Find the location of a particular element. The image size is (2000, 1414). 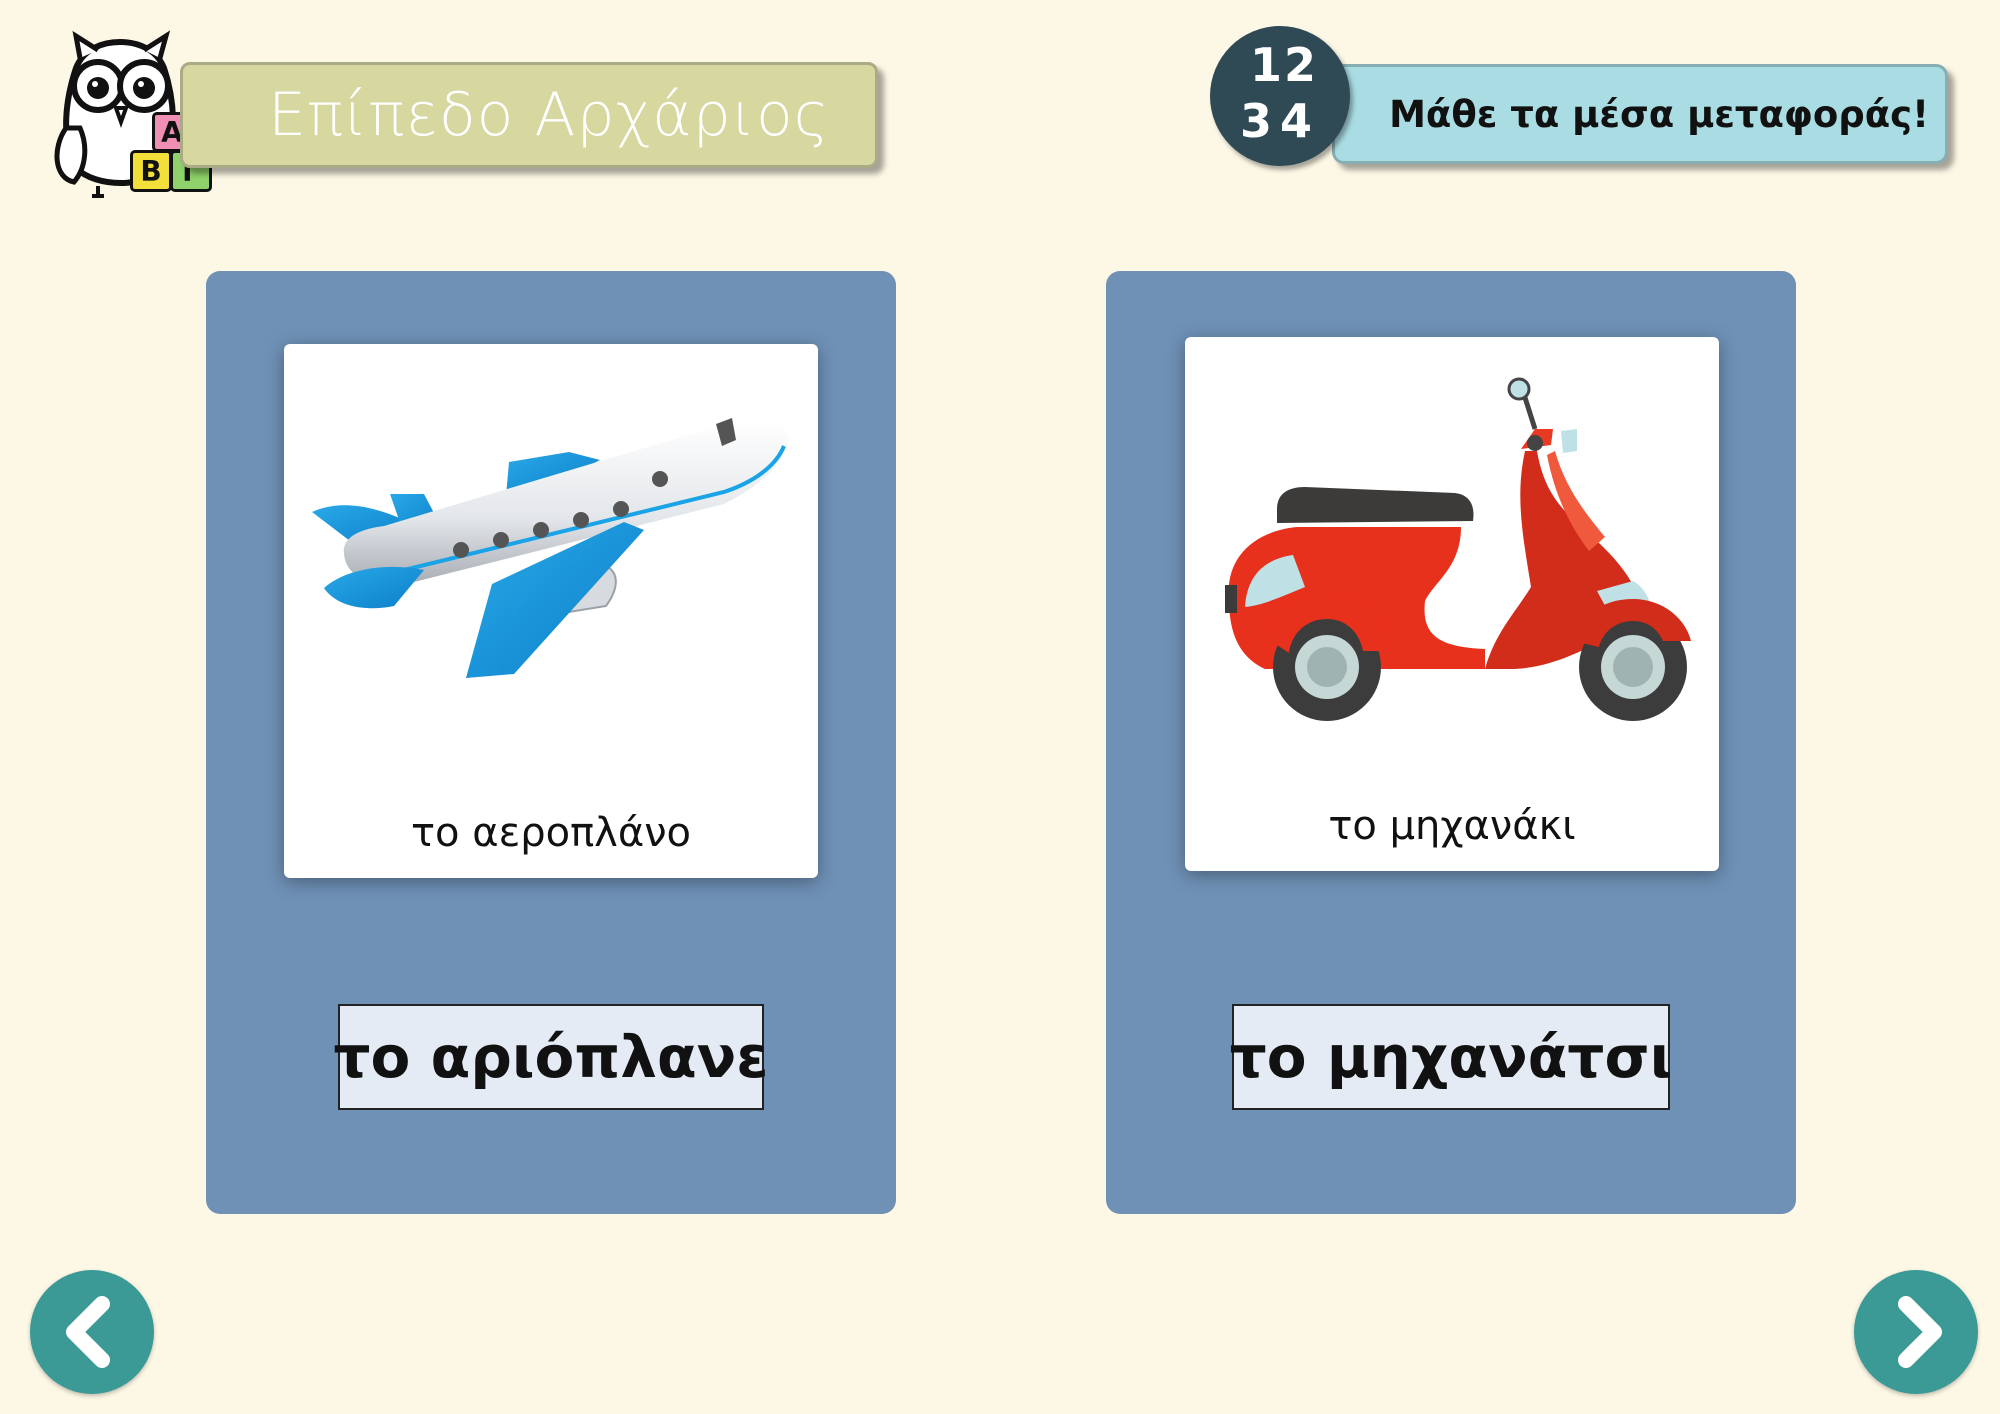

dialect-word: το αριόπλανε is located at coordinates (551, 1057).